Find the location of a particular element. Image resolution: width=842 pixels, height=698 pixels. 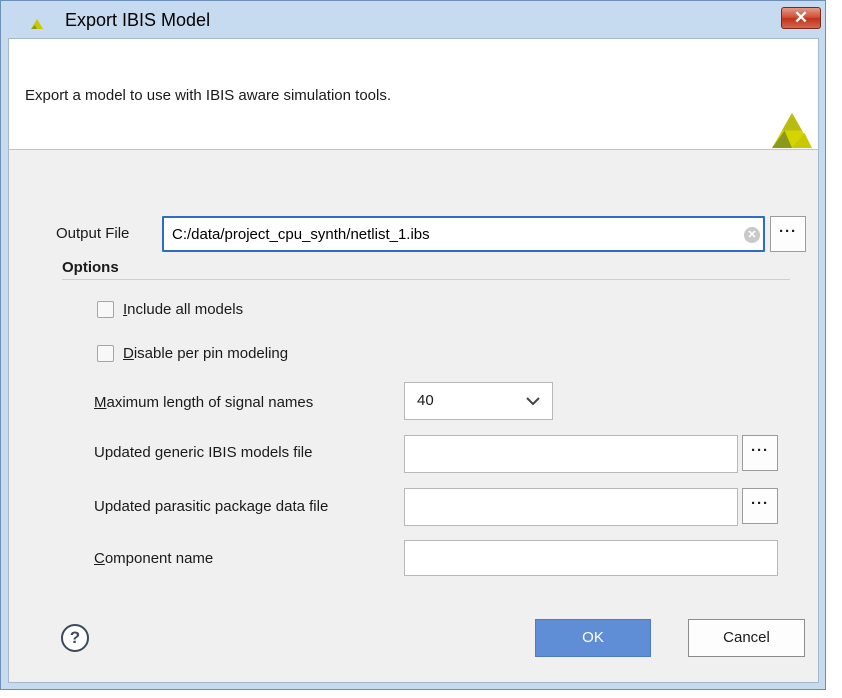

clear-icon: ✕ is located at coordinates (752, 235).